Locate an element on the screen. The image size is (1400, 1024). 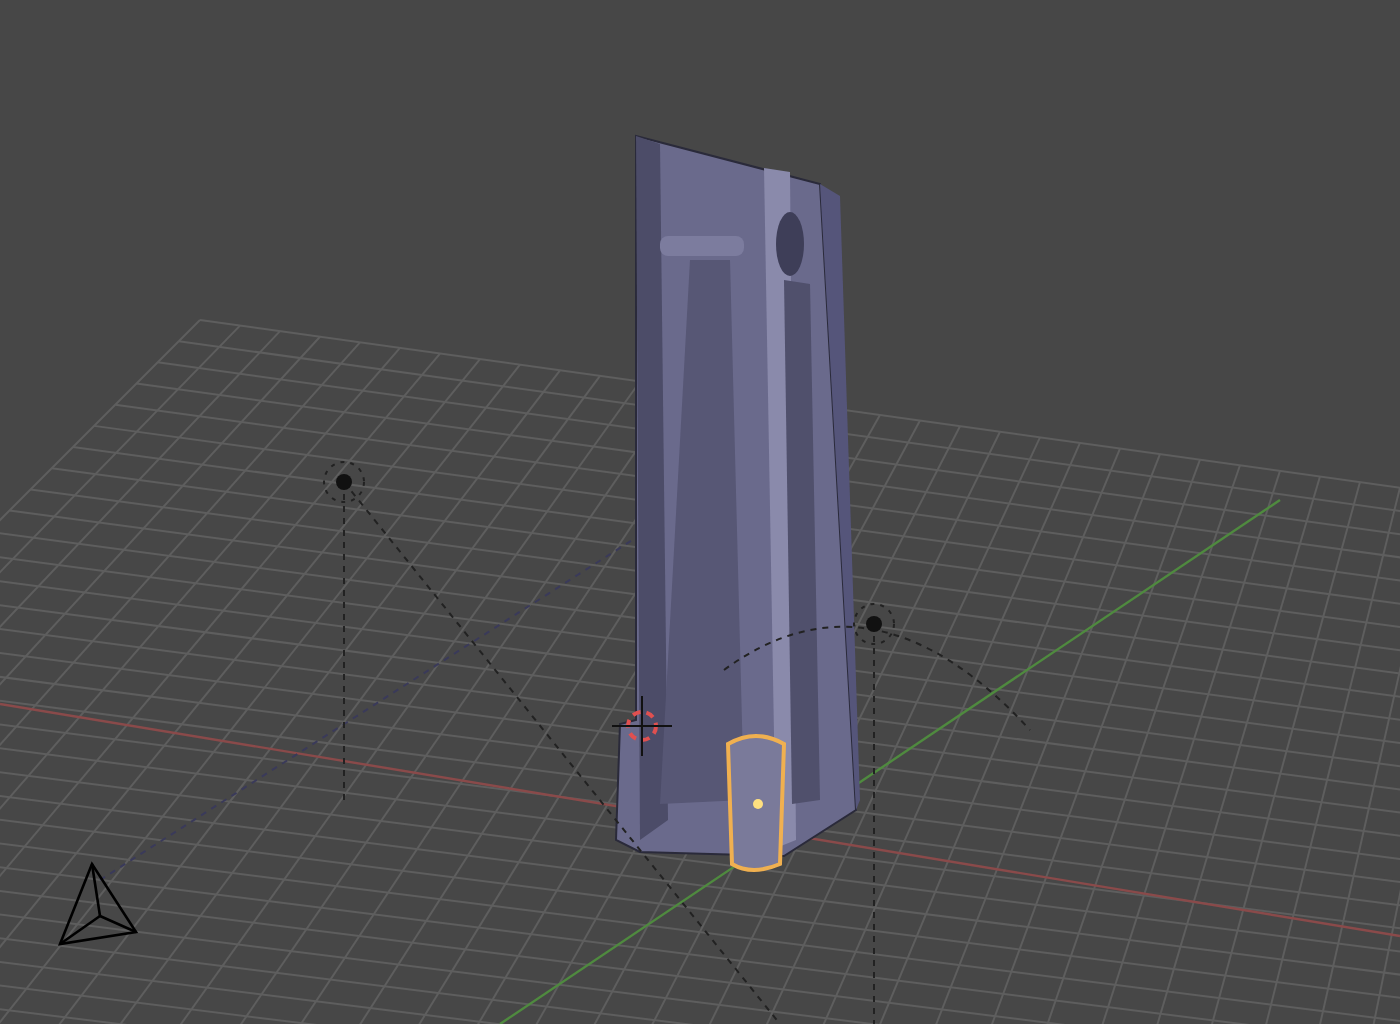
bracket-mesh is located at coordinates (756, 803).